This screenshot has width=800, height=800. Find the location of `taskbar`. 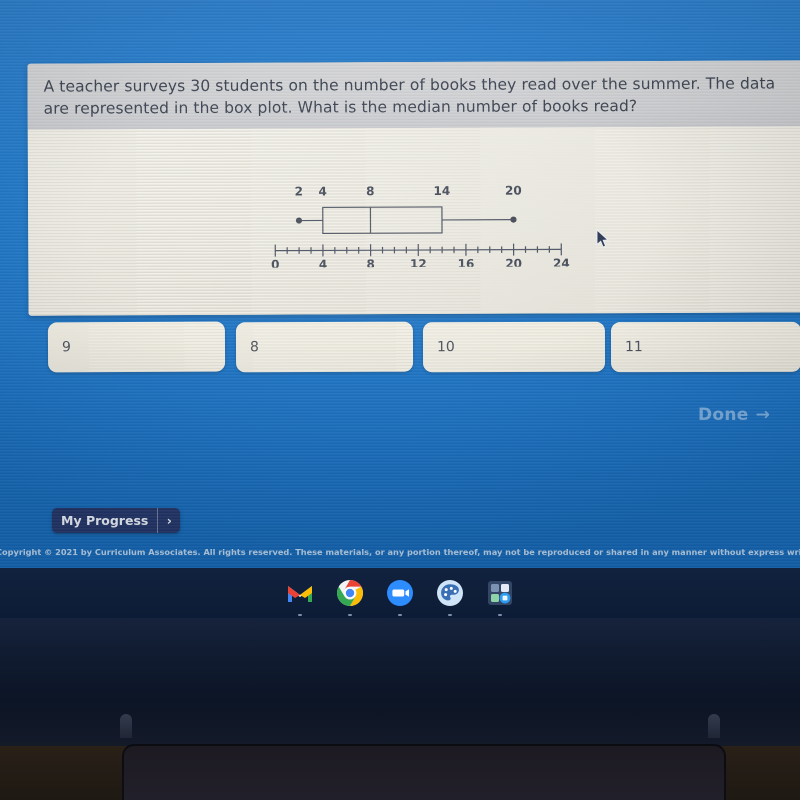

taskbar is located at coordinates (400, 593).